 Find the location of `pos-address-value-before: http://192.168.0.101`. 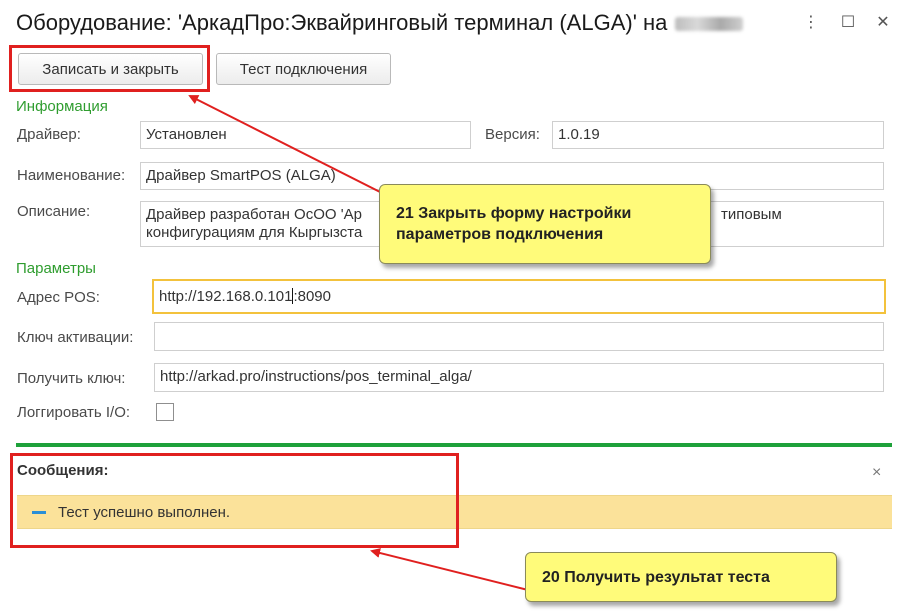

pos-address-value-before: http://192.168.0.101 is located at coordinates (226, 296).